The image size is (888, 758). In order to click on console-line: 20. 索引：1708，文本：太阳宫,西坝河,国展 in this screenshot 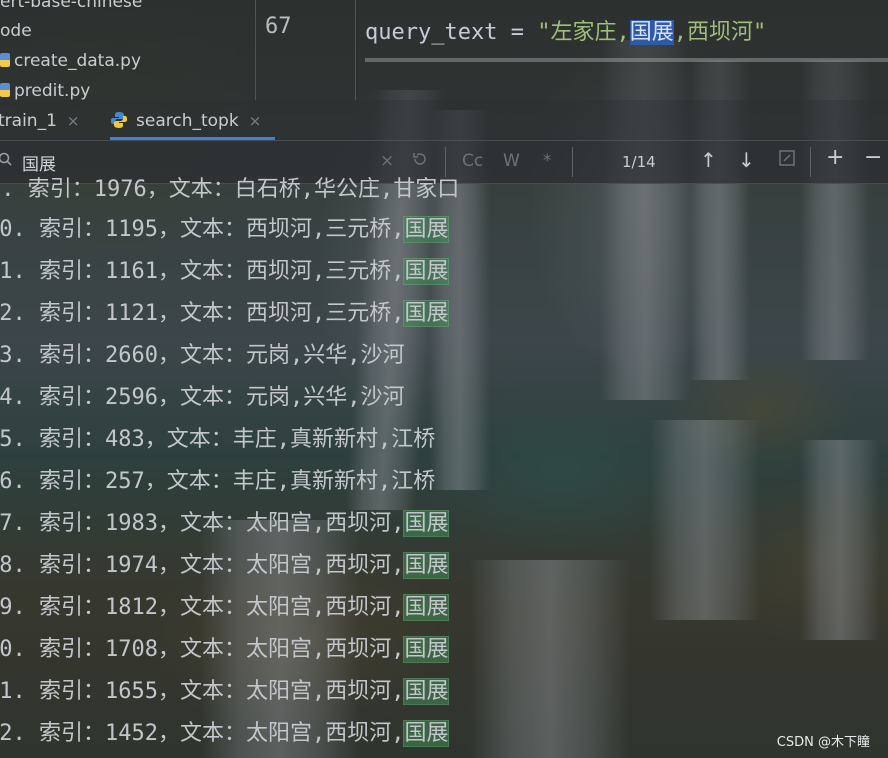, I will do `click(225, 650)`.